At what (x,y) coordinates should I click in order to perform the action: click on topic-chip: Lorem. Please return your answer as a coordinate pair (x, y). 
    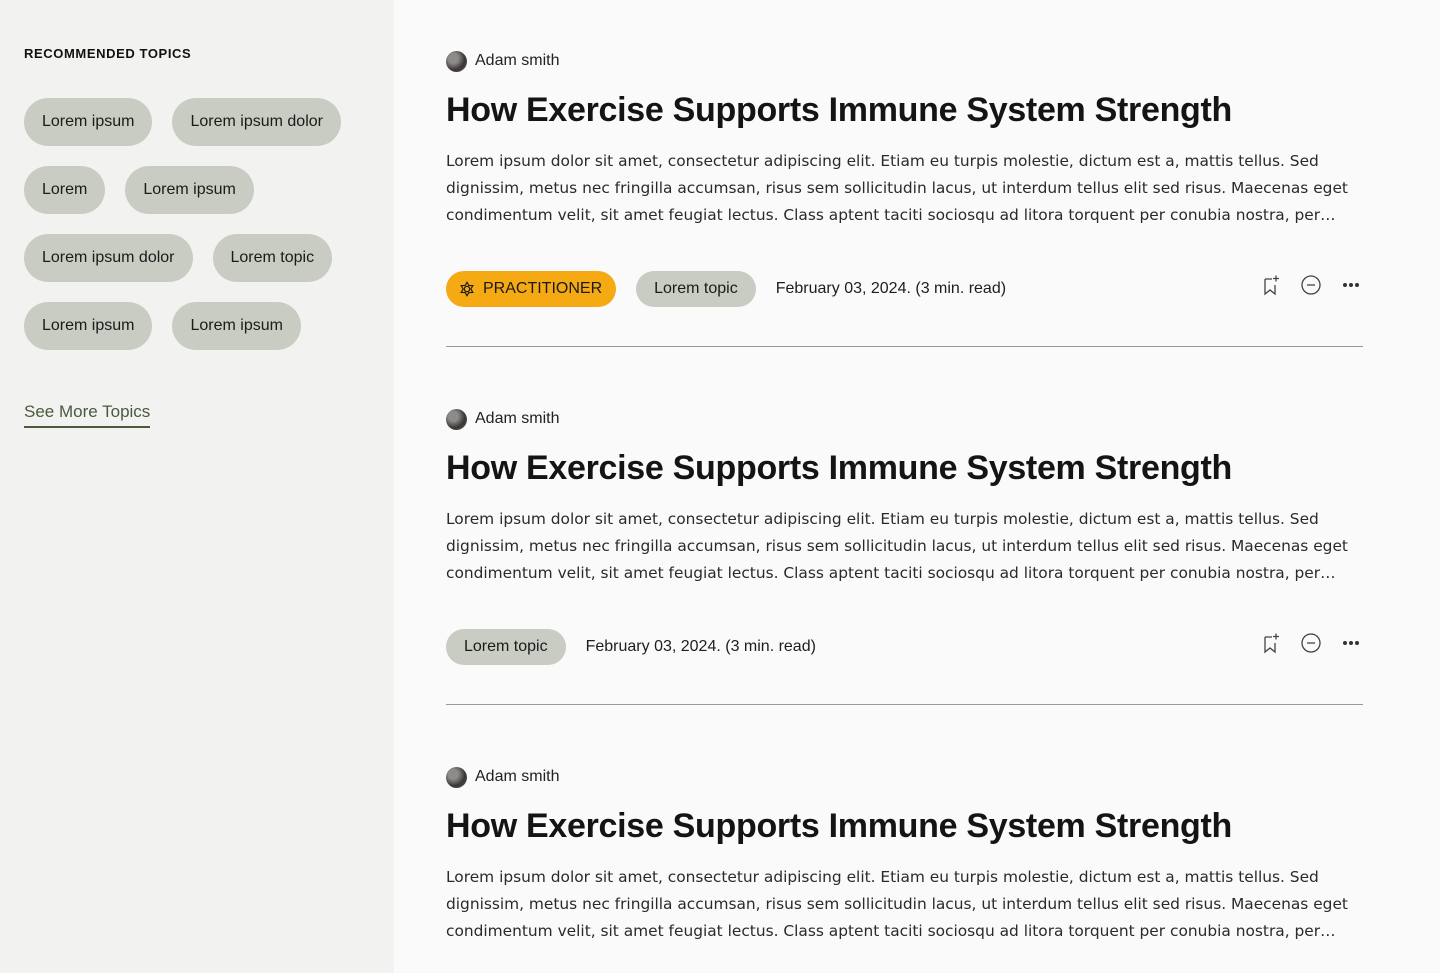
    Looking at the image, I should click on (65, 190).